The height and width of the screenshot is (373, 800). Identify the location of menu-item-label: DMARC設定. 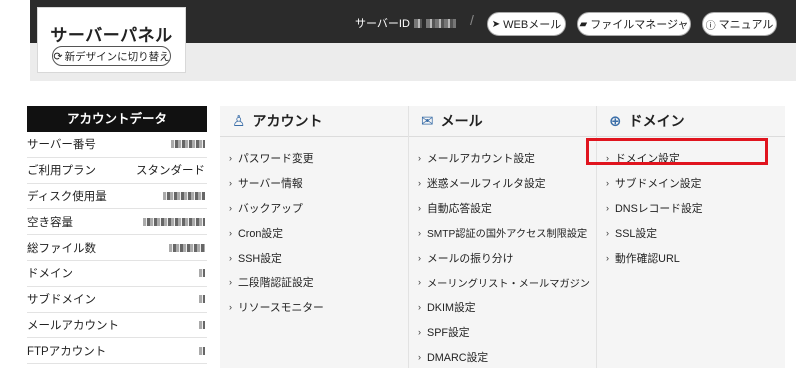
(458, 357).